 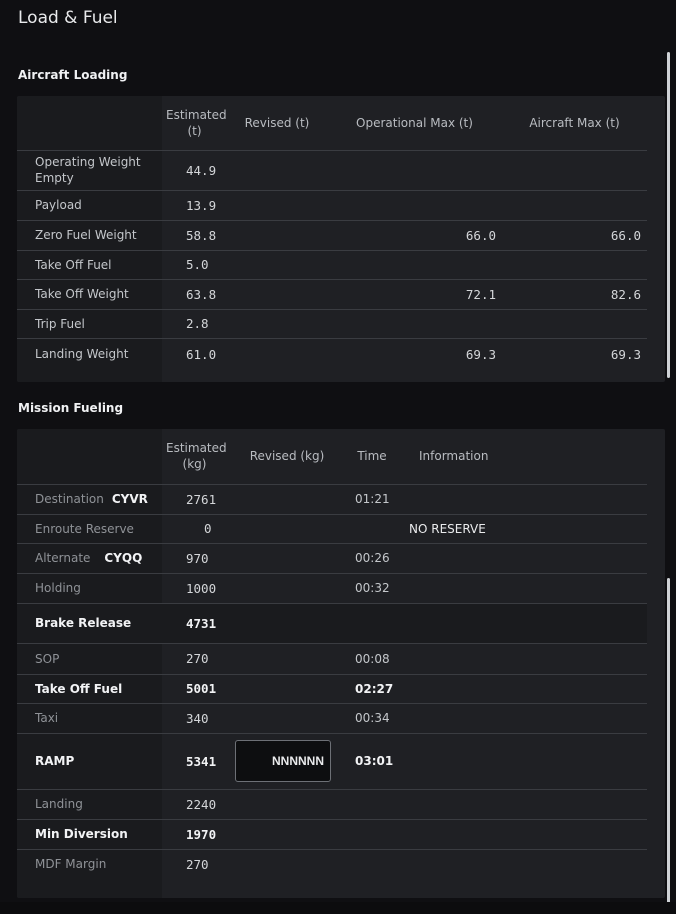 I want to click on ramp-revised-input, so click(x=283, y=761).